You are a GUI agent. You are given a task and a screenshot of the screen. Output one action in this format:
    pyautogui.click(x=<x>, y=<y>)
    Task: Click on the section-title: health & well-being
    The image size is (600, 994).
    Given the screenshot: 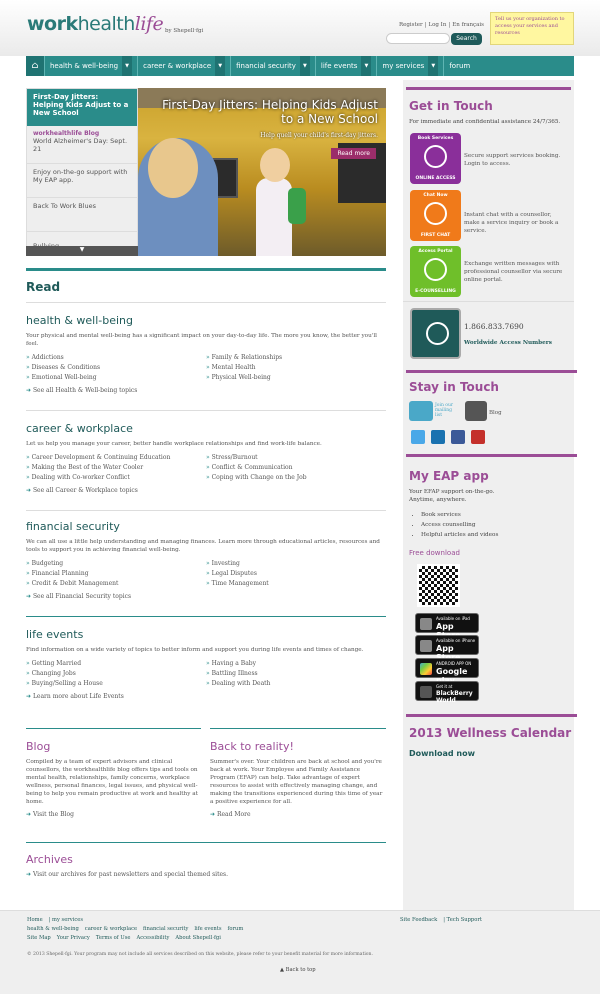 What is the action you would take?
    pyautogui.click(x=206, y=320)
    